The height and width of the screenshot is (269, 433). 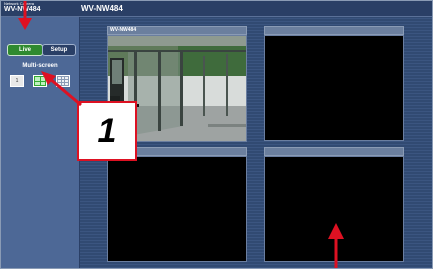 What do you see at coordinates (61, 89) in the screenshot?
I see `arrow-to-multiscreen-icon` at bounding box center [61, 89].